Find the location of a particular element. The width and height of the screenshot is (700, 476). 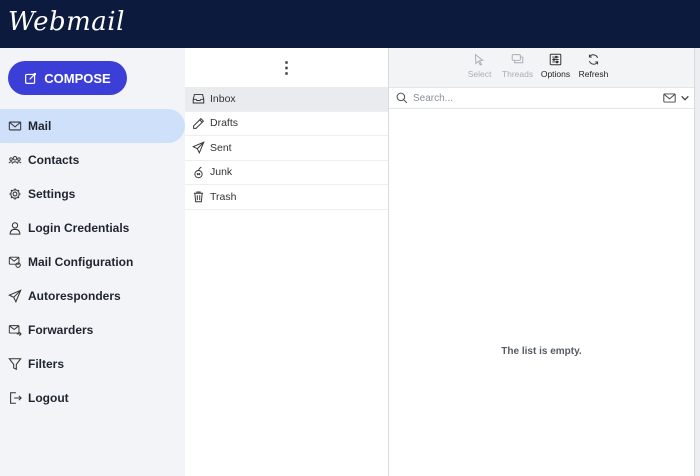

sidebar-item-label: Mail Configuration is located at coordinates (81, 262).